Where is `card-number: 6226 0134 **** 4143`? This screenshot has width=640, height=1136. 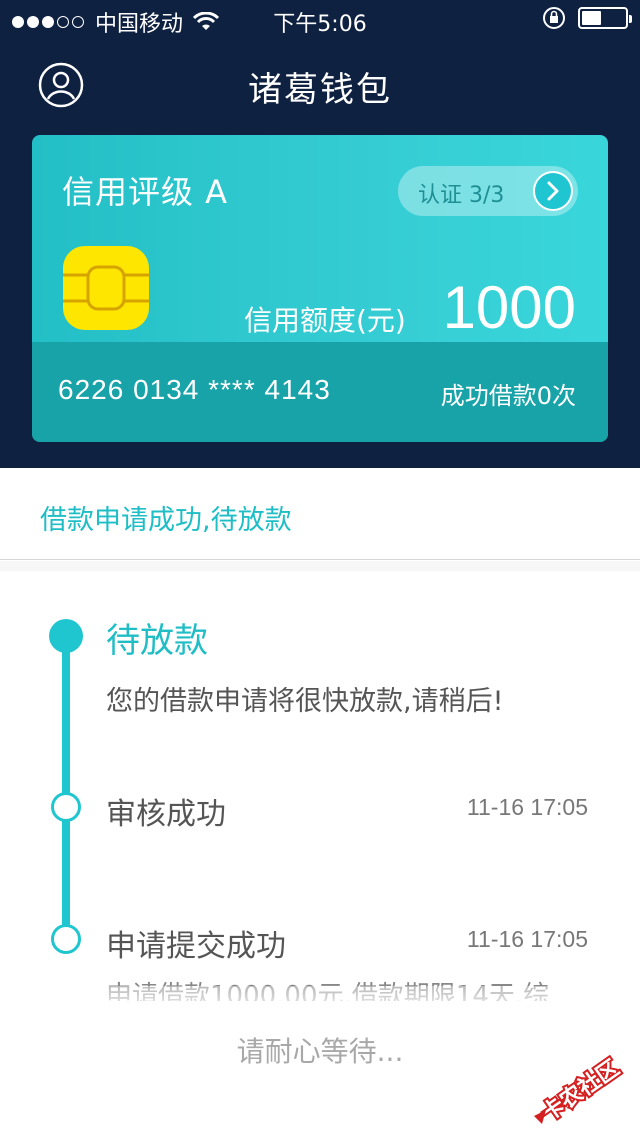
card-number: 6226 0134 **** 4143 is located at coordinates (194, 389).